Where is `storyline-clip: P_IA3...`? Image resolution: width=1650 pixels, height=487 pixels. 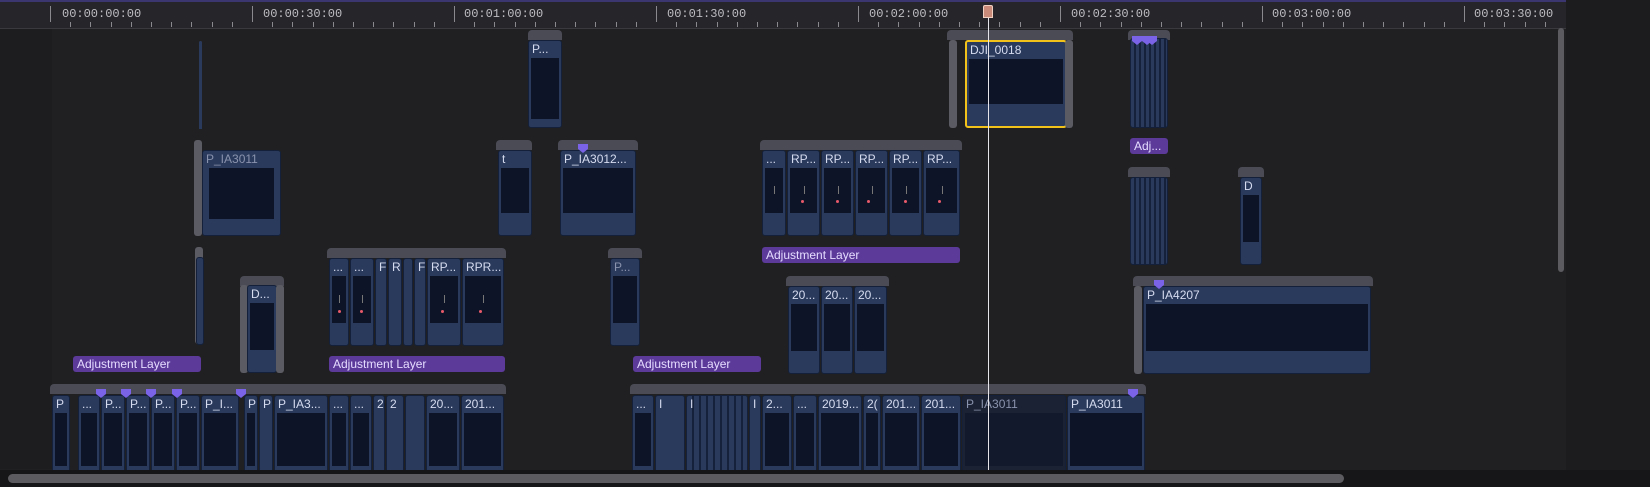 storyline-clip: P_IA3... is located at coordinates (301, 435).